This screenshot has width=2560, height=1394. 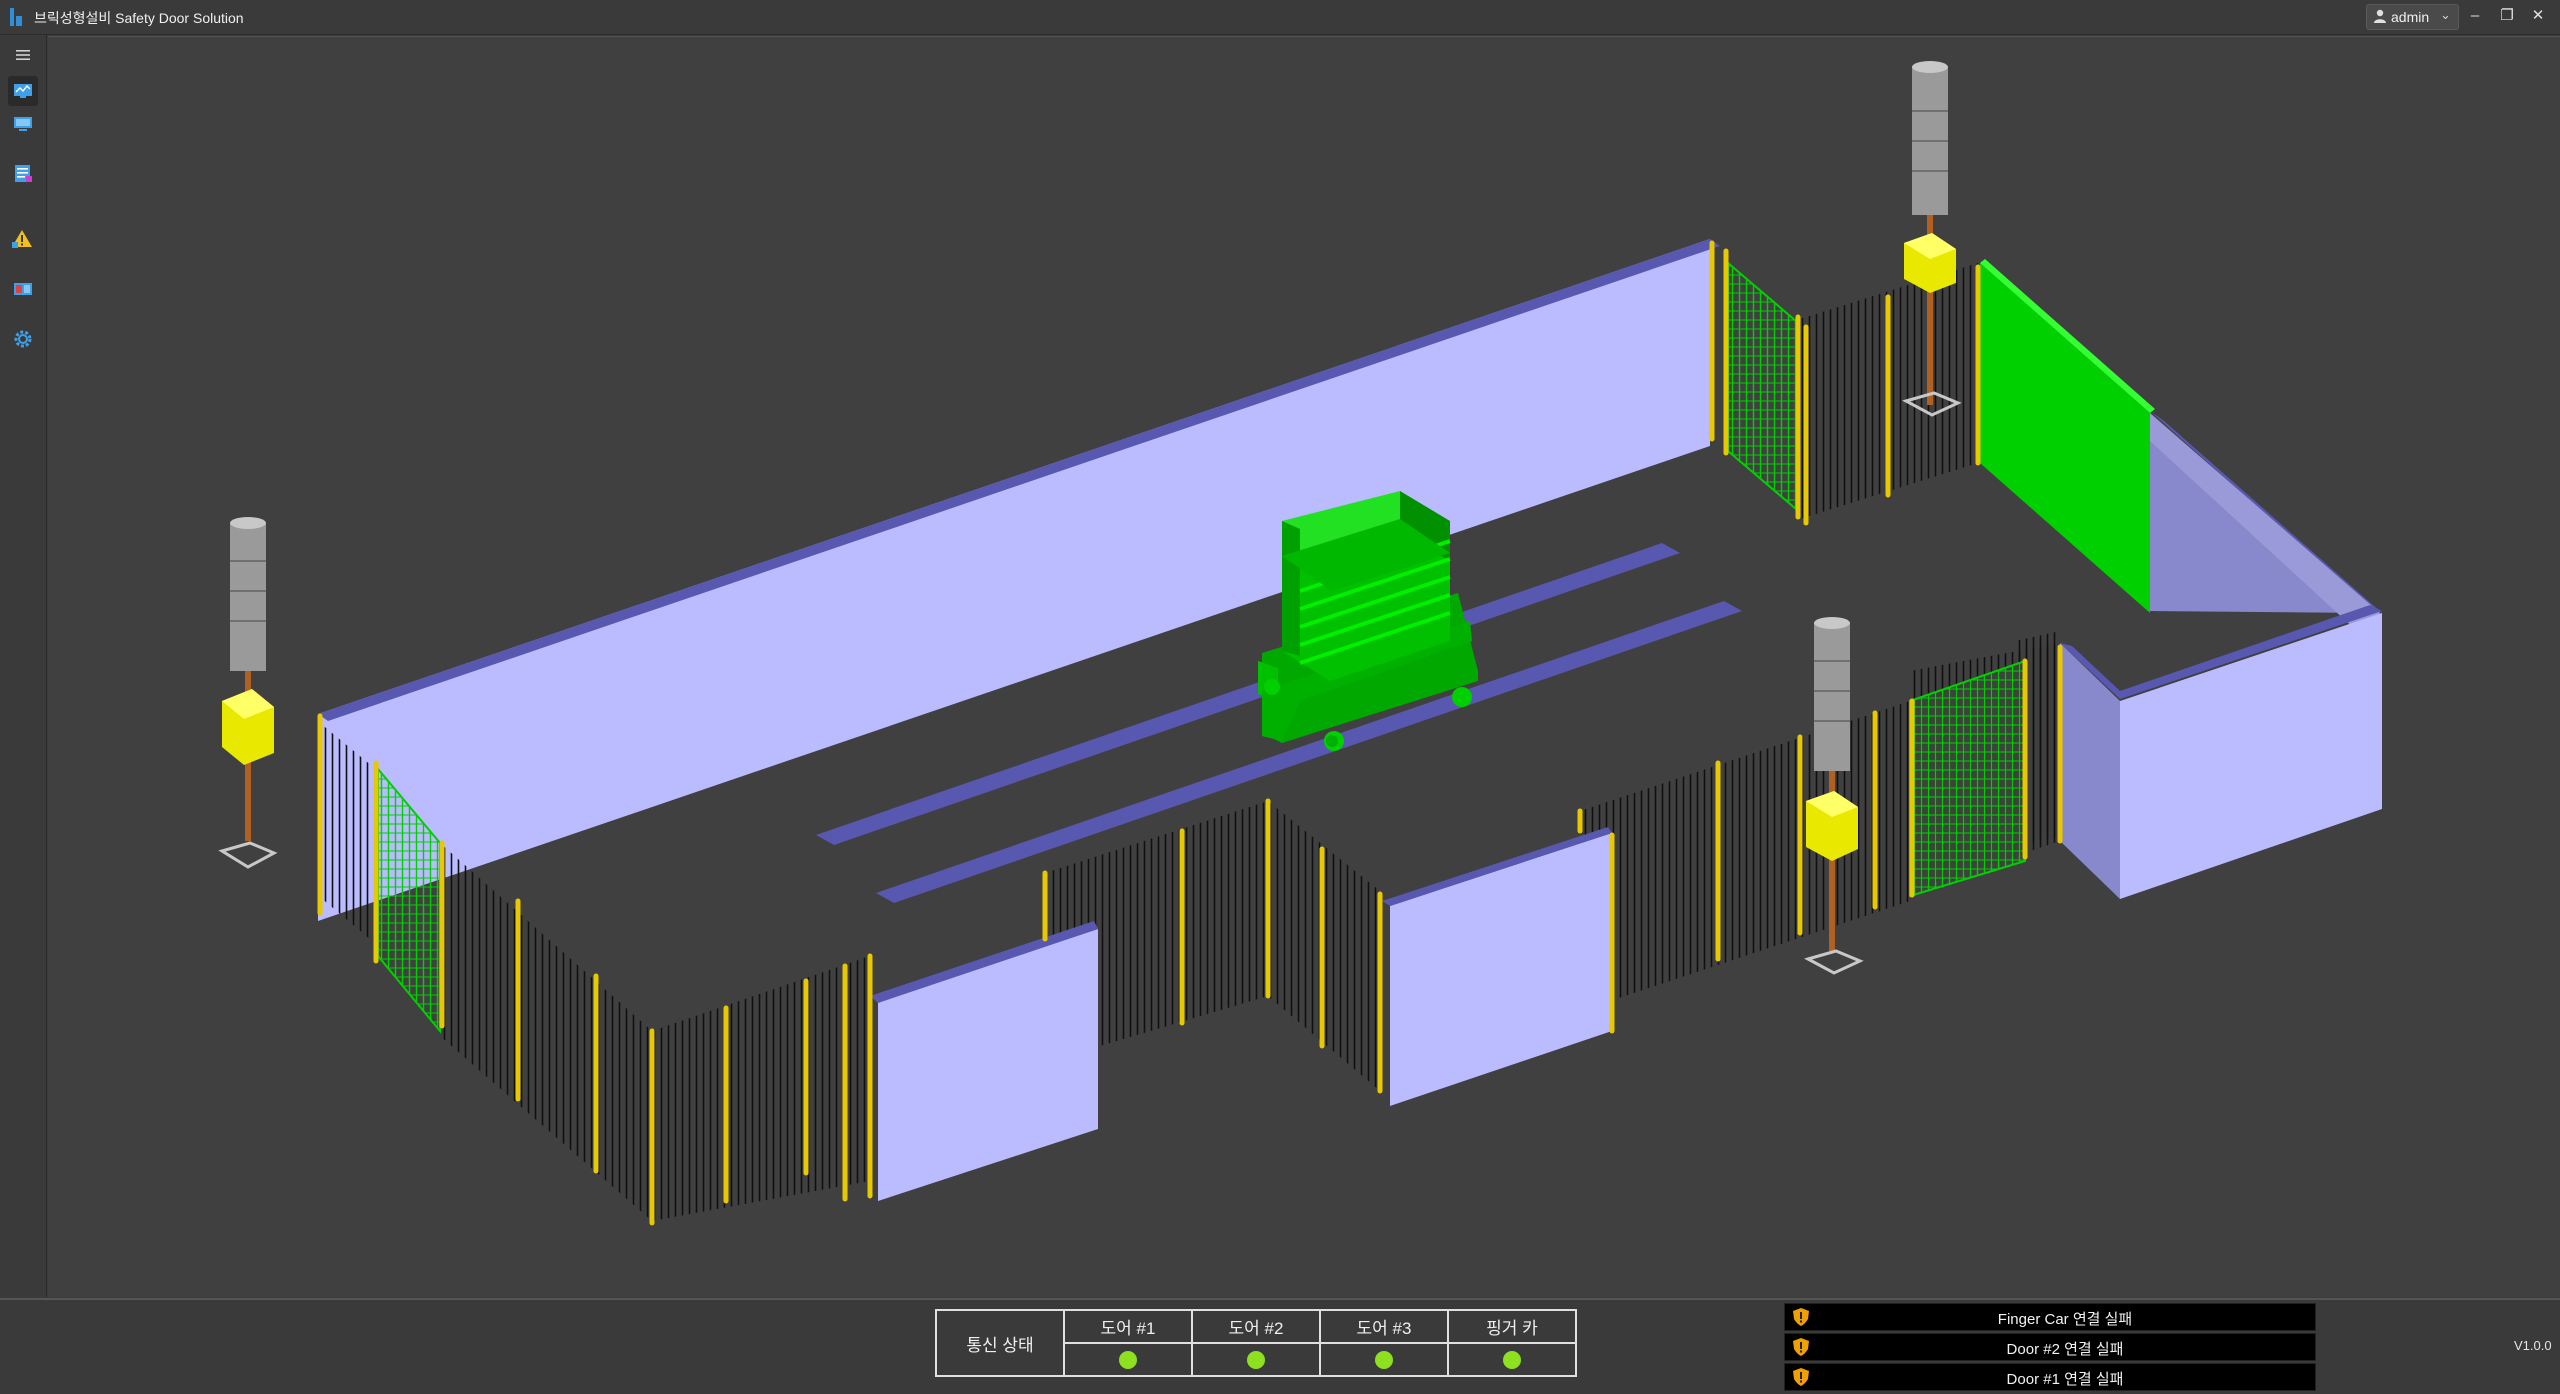 I want to click on comm-device-door-1: 도어 #1, so click(x=1128, y=1326).